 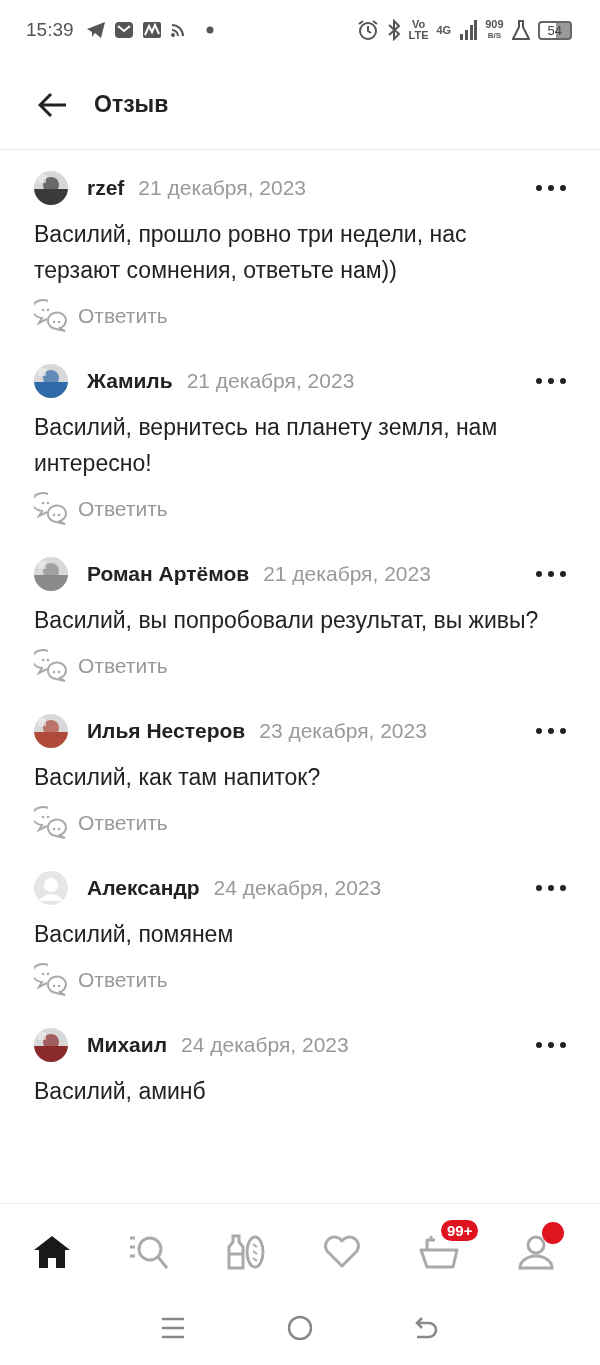 I want to click on comment-date: 23 декабря, 2023, so click(x=343, y=731).